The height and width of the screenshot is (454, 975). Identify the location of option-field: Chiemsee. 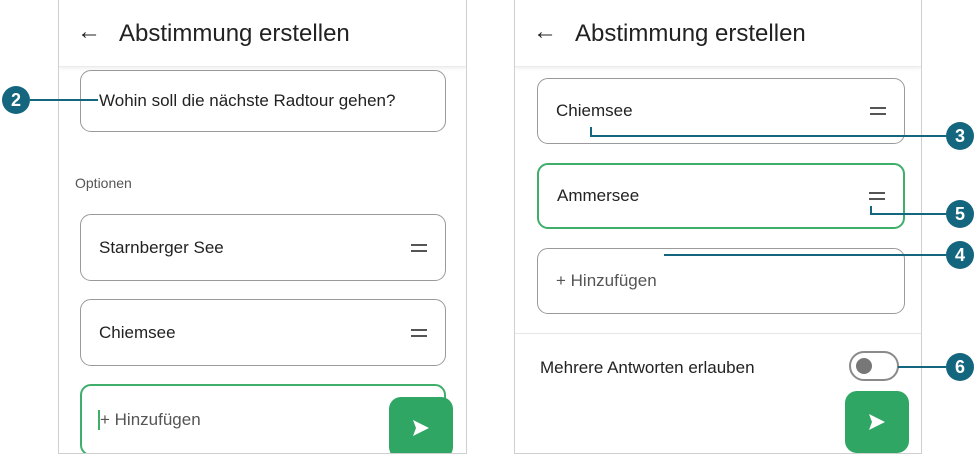
(263, 332).